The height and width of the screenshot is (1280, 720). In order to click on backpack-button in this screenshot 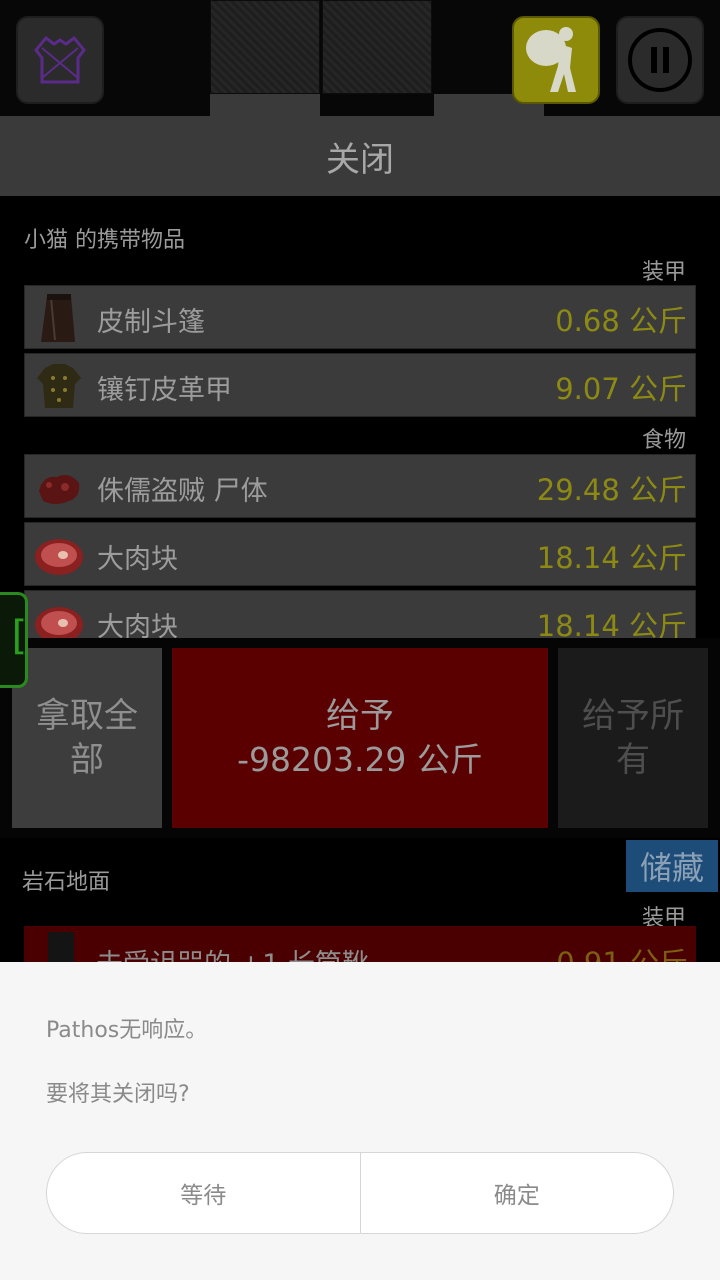, I will do `click(556, 60)`.